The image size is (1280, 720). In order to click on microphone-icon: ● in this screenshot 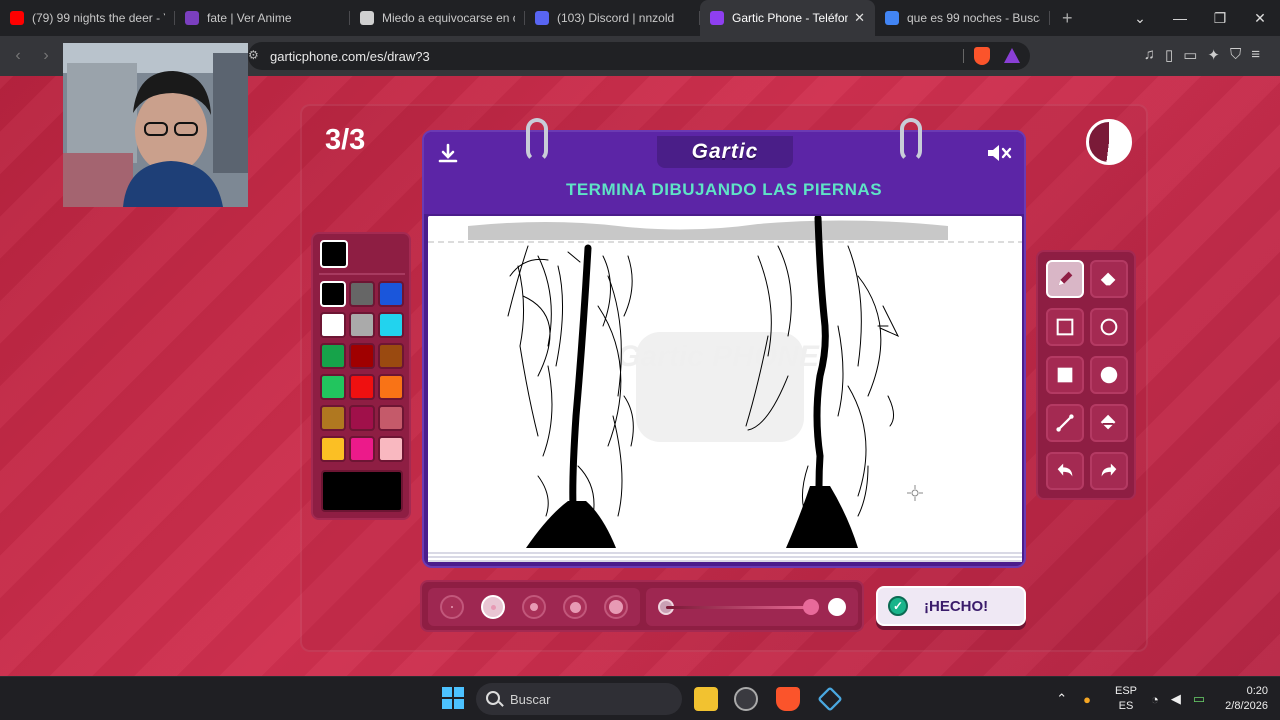, I will do `click(1087, 699)`.